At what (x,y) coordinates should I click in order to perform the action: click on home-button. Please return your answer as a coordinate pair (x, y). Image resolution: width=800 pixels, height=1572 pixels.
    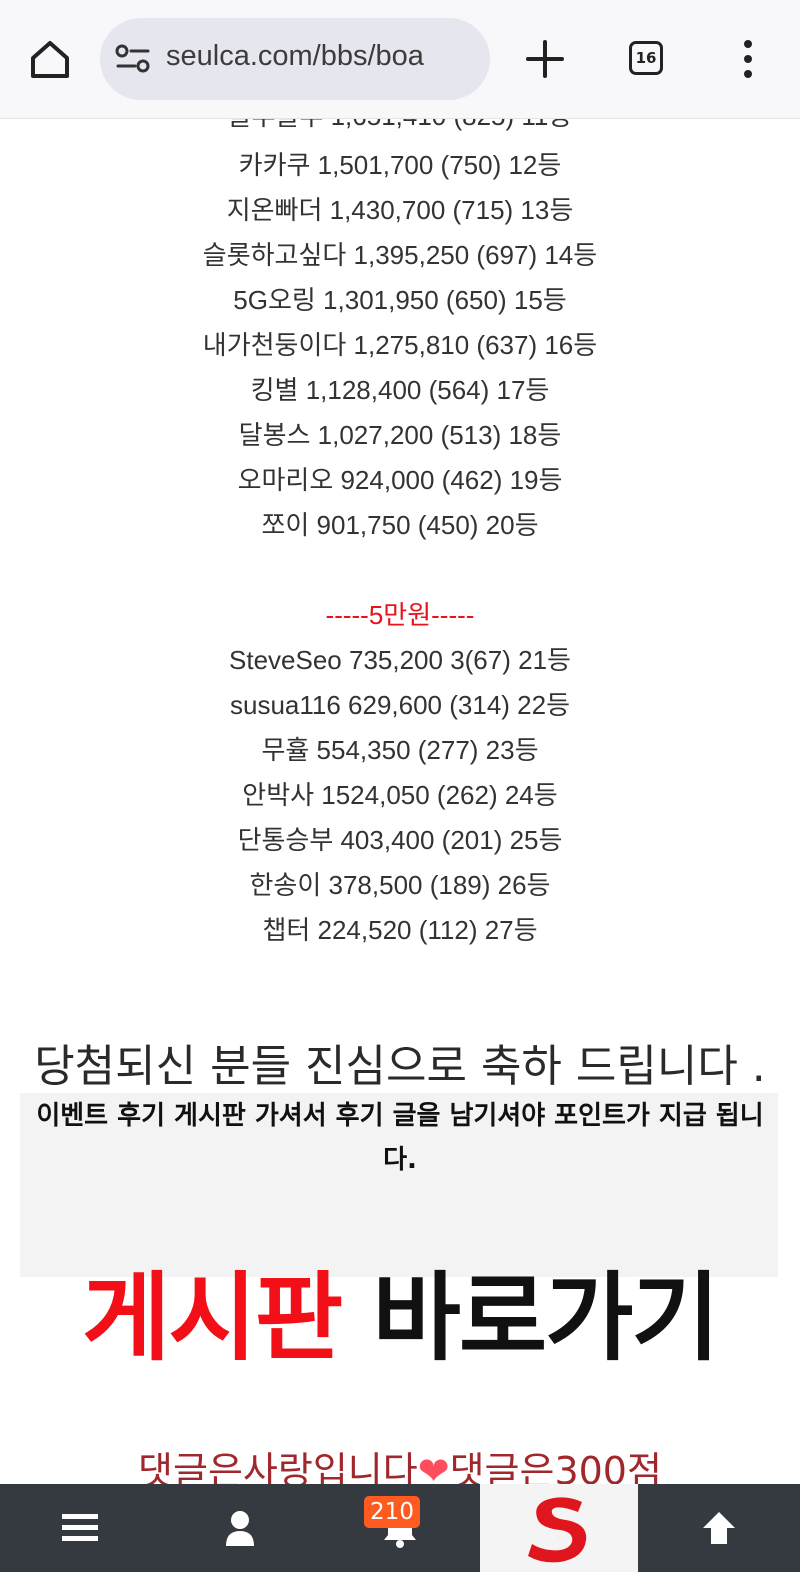
    Looking at the image, I should click on (50, 60).